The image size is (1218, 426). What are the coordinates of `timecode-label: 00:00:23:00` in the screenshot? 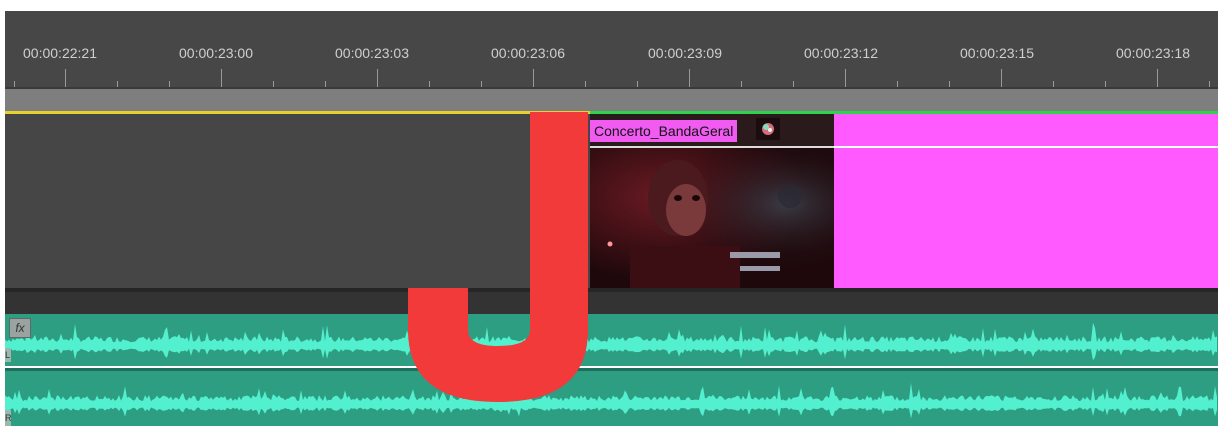 It's located at (216, 53).